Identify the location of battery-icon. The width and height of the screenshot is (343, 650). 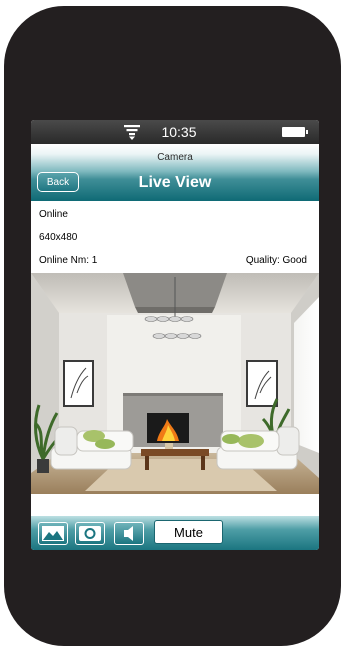
(295, 132).